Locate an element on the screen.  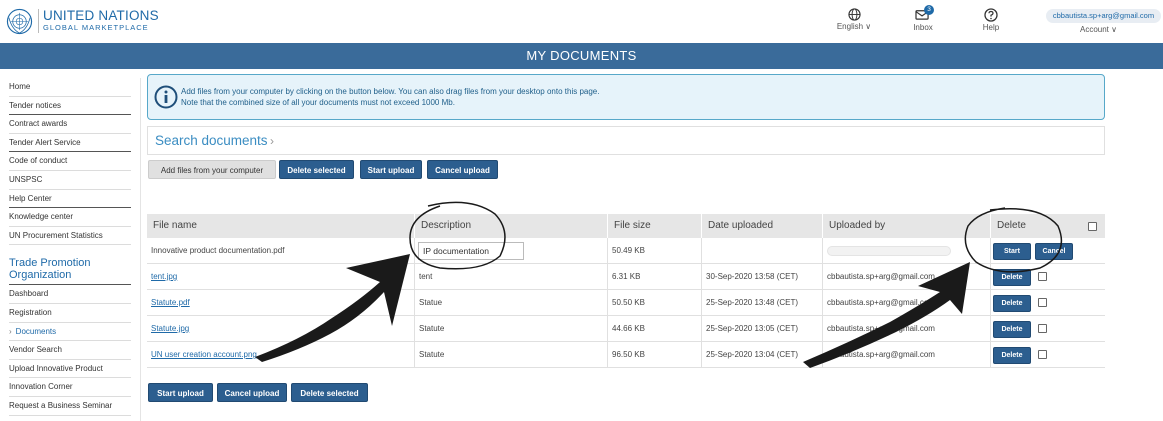
sidebar-item-upload-innovative-product: Upload Innovative Product is located at coordinates (70, 369).